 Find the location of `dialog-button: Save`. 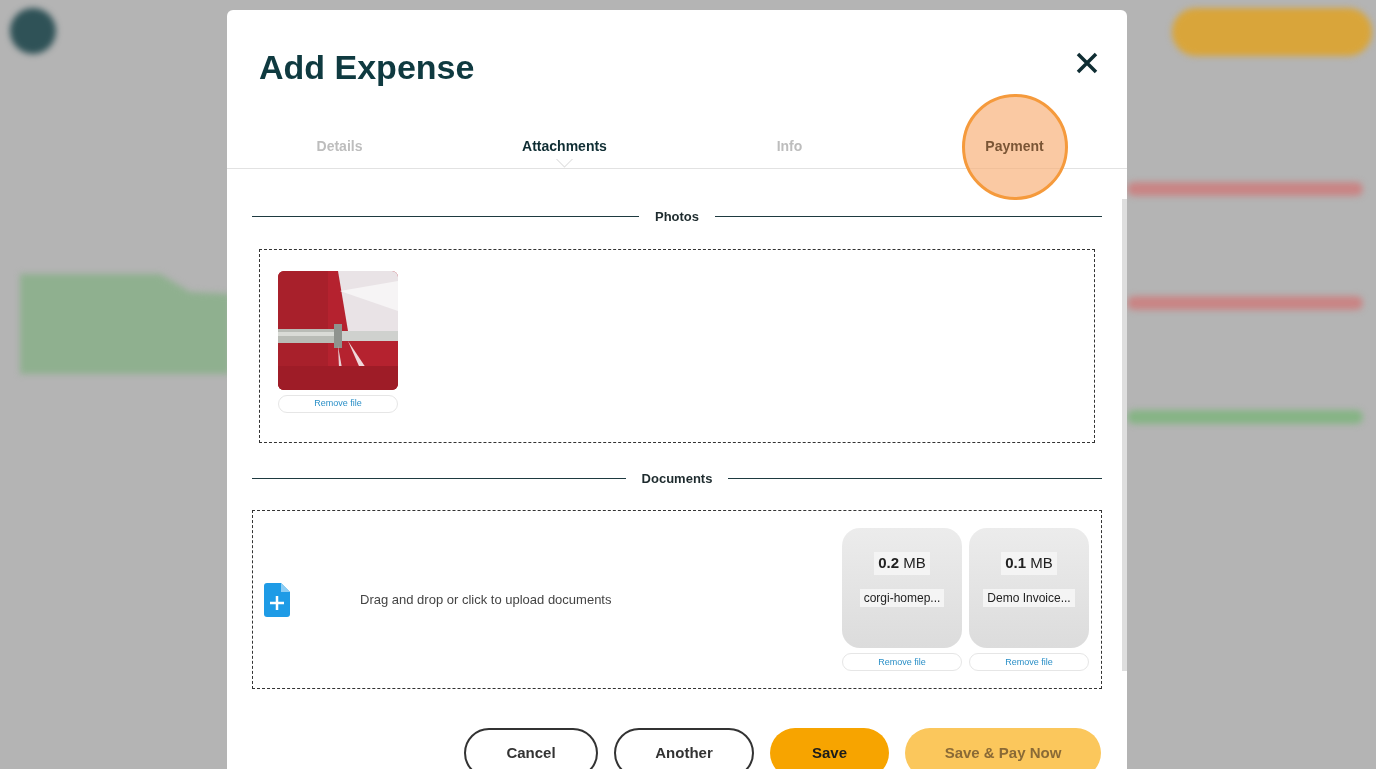

dialog-button: Save is located at coordinates (829, 748).